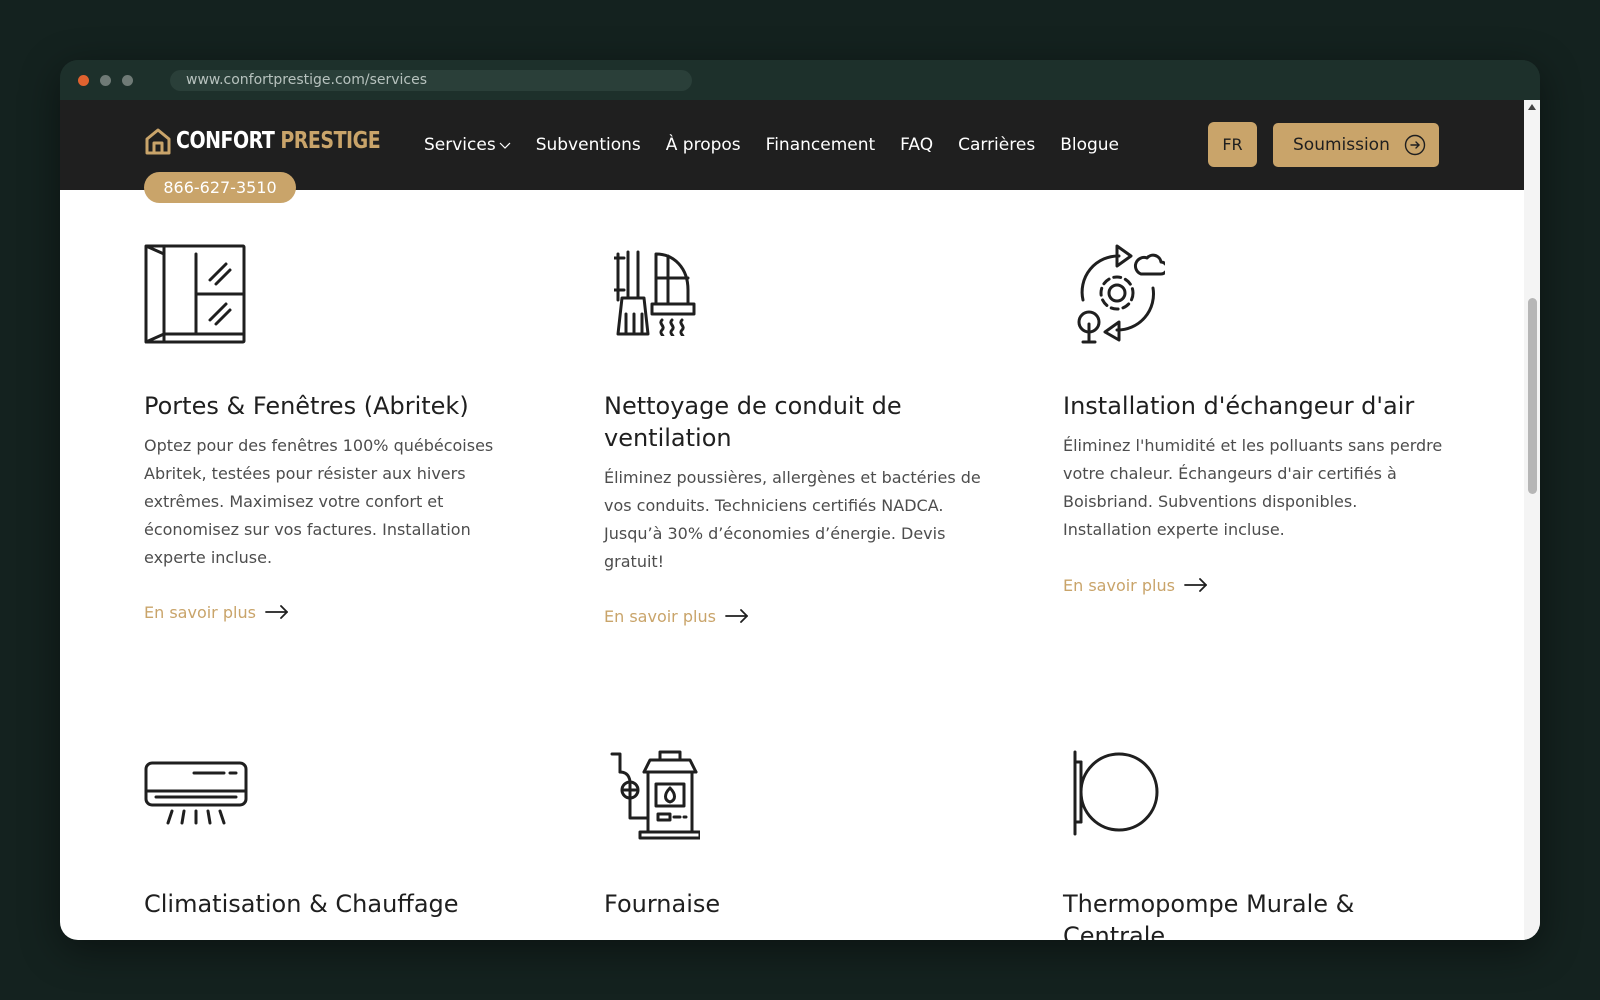 This screenshot has width=1600, height=1000. What do you see at coordinates (83, 80) in the screenshot?
I see `close-window-button` at bounding box center [83, 80].